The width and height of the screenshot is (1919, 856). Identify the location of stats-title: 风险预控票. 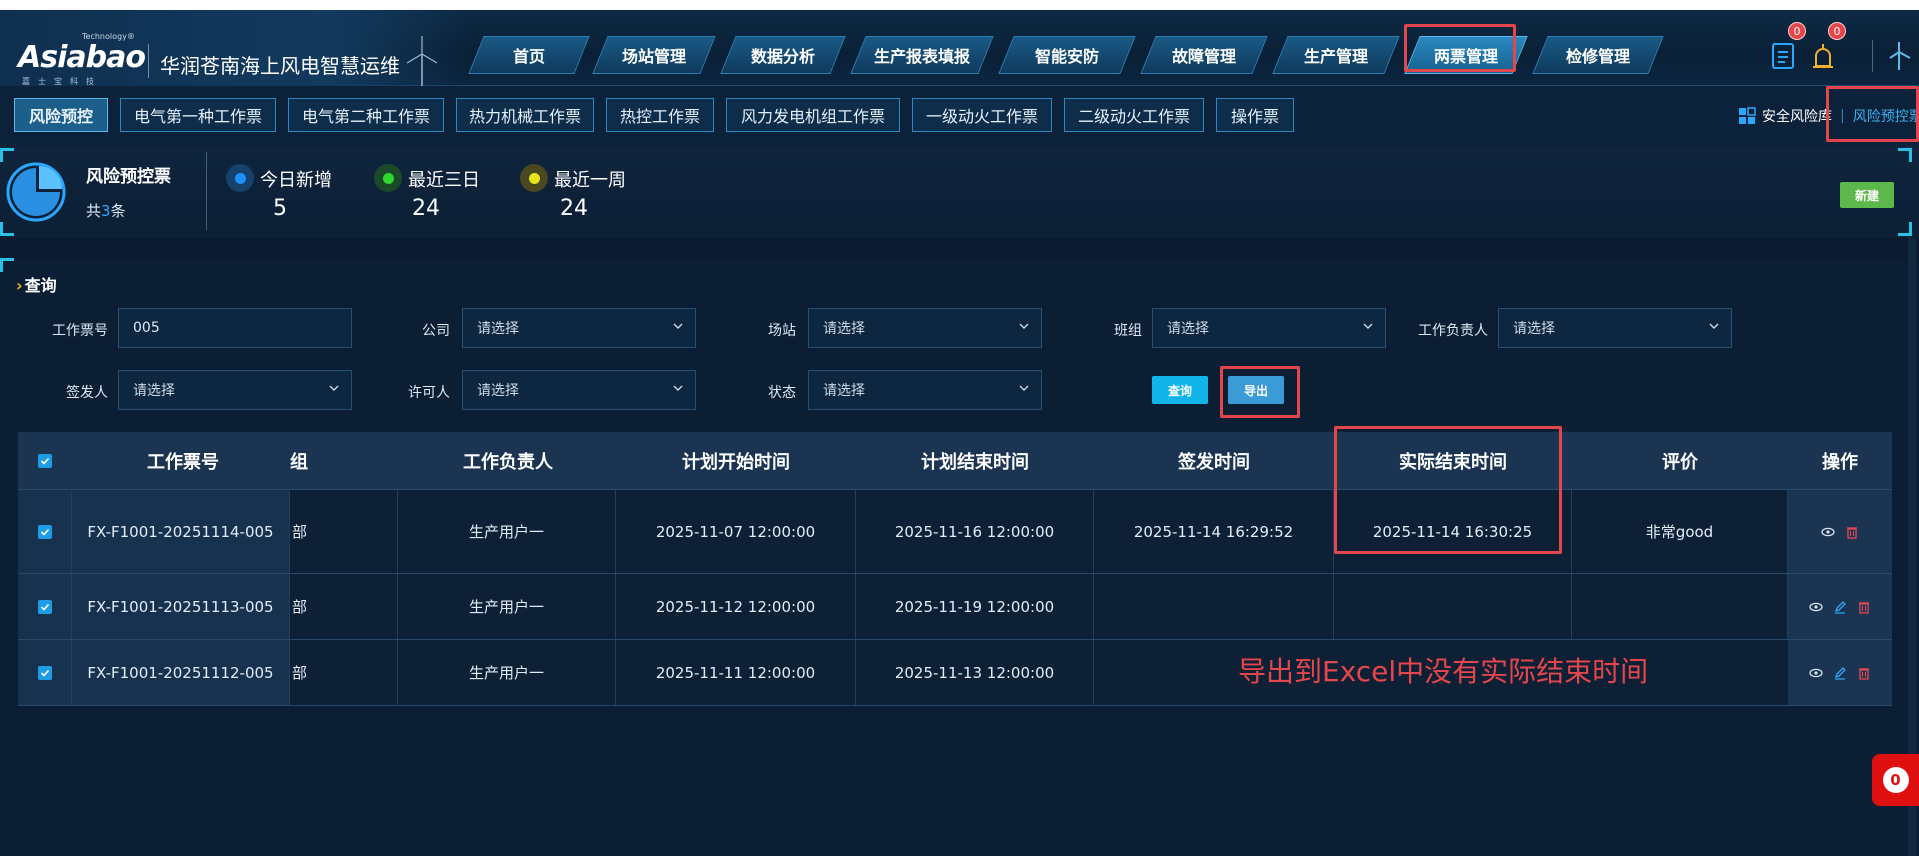
(128, 177).